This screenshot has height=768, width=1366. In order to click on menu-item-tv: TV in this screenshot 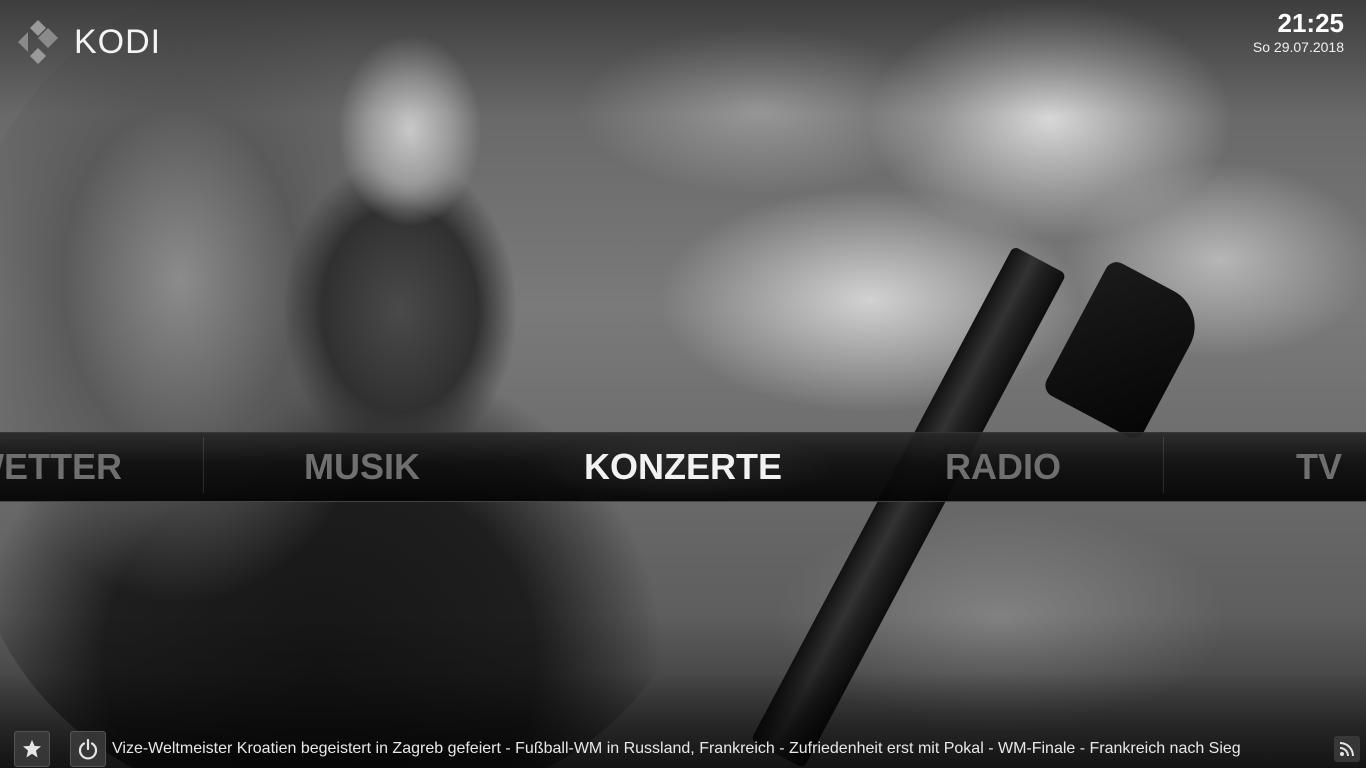, I will do `click(1308, 467)`.